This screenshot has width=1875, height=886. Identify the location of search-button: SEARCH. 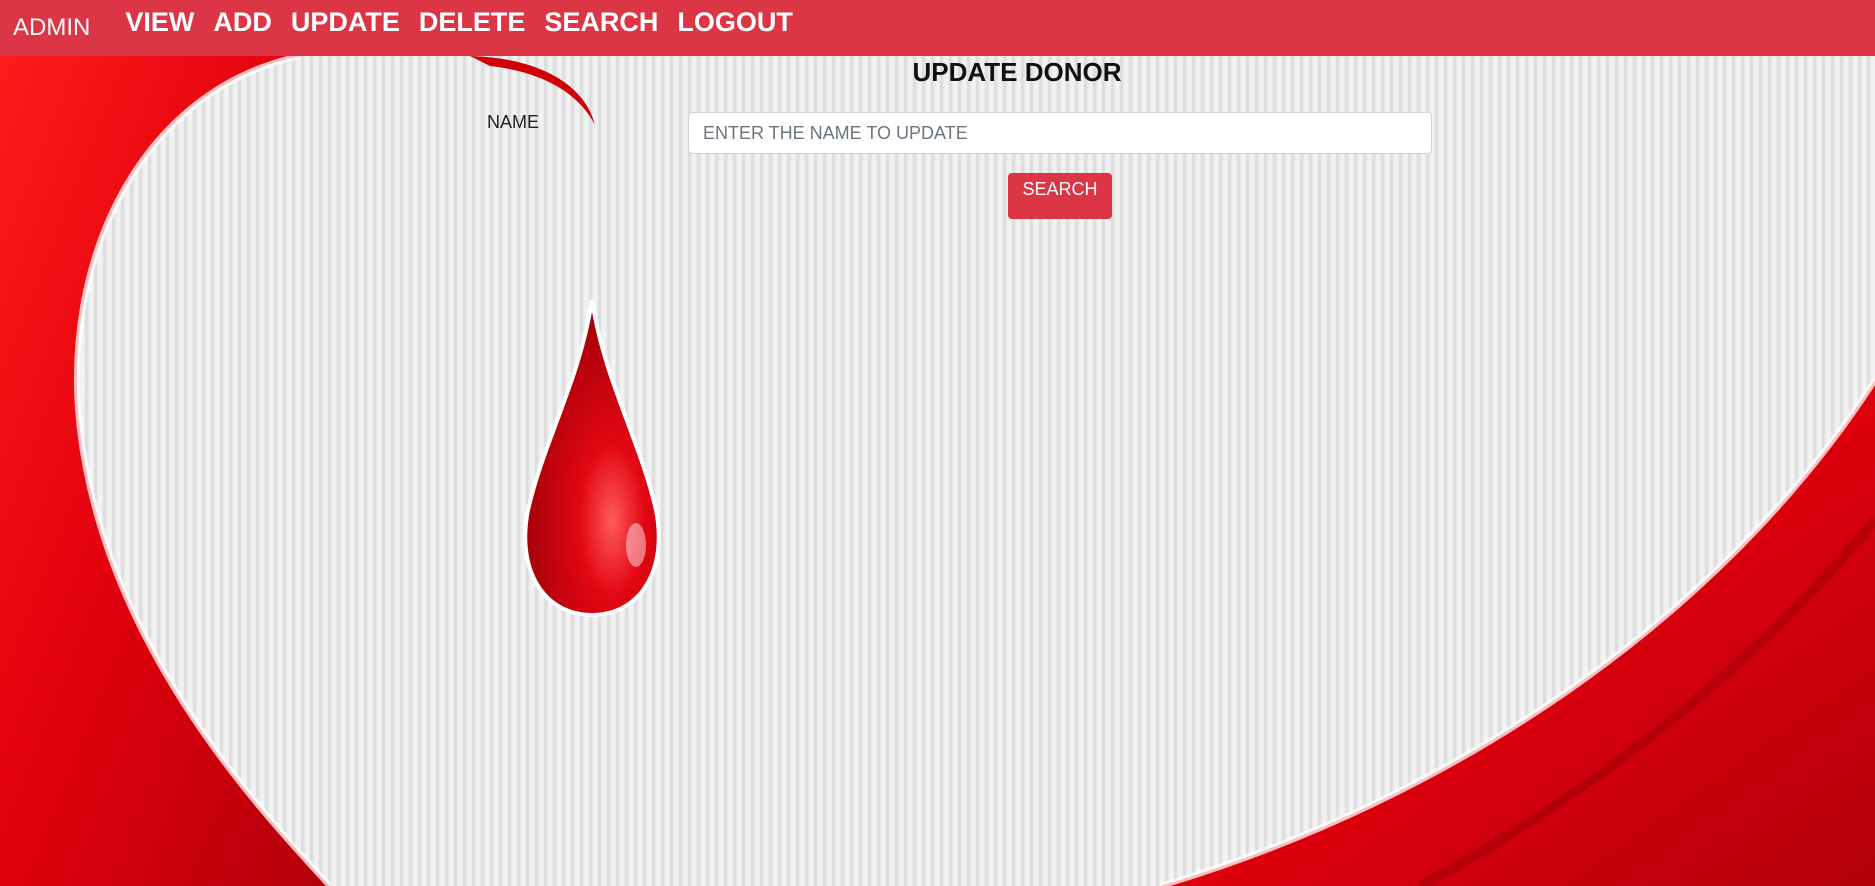
(1060, 196).